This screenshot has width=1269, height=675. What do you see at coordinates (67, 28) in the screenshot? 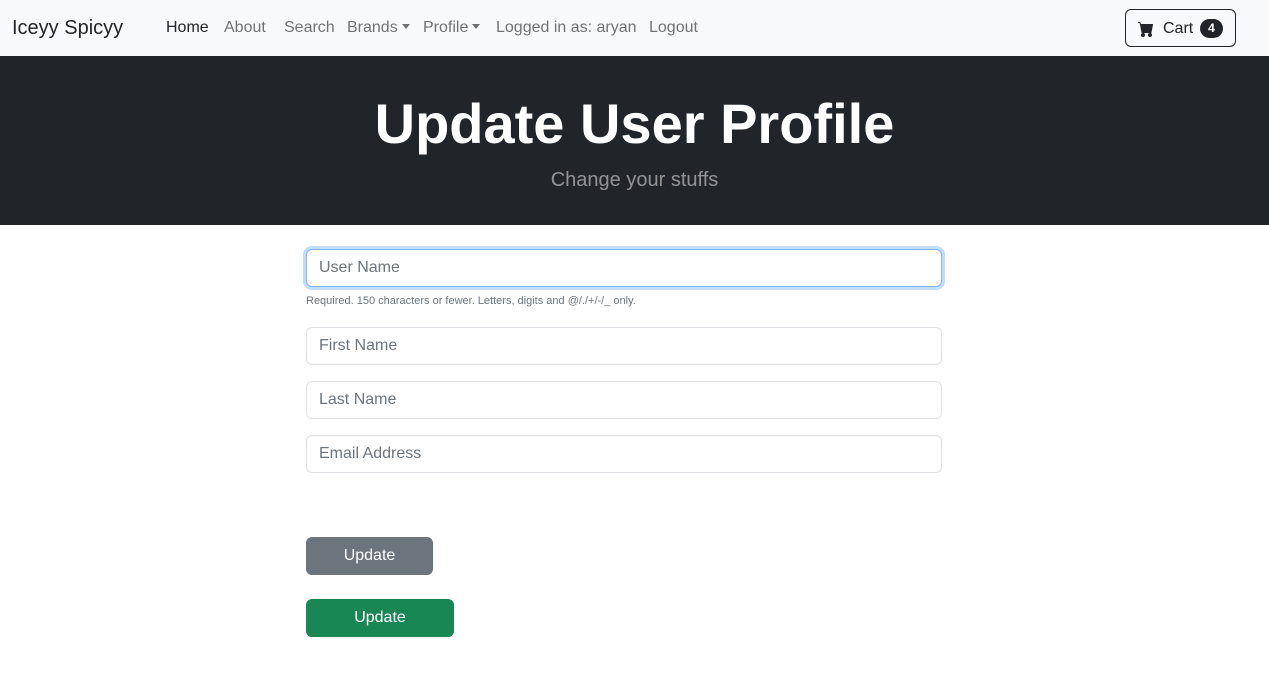
I see `brand-link: Iceyy Spicyy` at bounding box center [67, 28].